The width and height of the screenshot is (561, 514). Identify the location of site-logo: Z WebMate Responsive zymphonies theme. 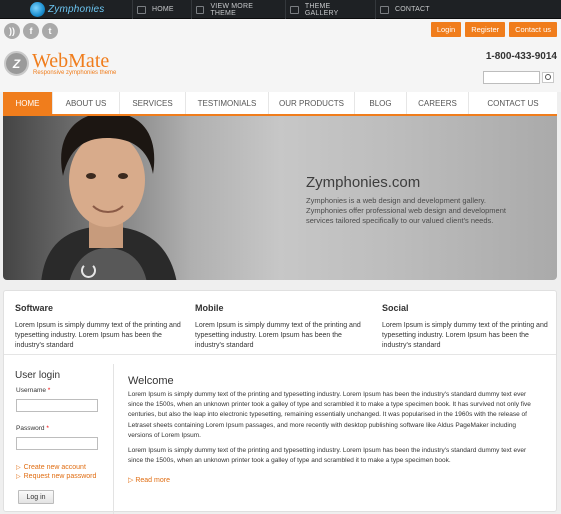
(60, 63).